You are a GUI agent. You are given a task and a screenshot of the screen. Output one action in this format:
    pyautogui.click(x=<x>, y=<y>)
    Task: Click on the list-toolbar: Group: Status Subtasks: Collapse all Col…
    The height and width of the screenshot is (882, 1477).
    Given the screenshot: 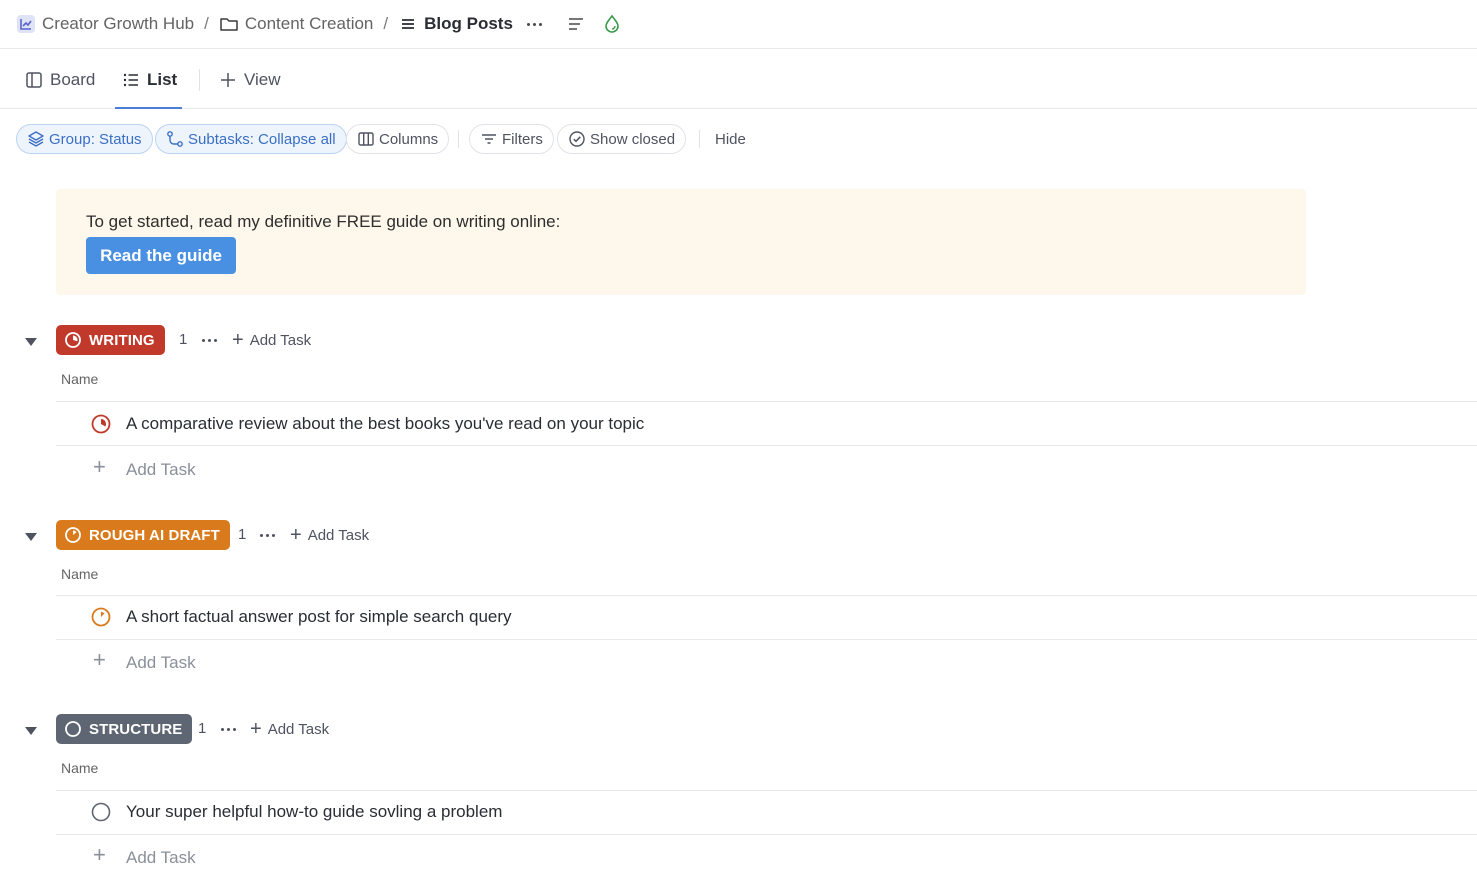 What is the action you would take?
    pyautogui.click(x=738, y=139)
    